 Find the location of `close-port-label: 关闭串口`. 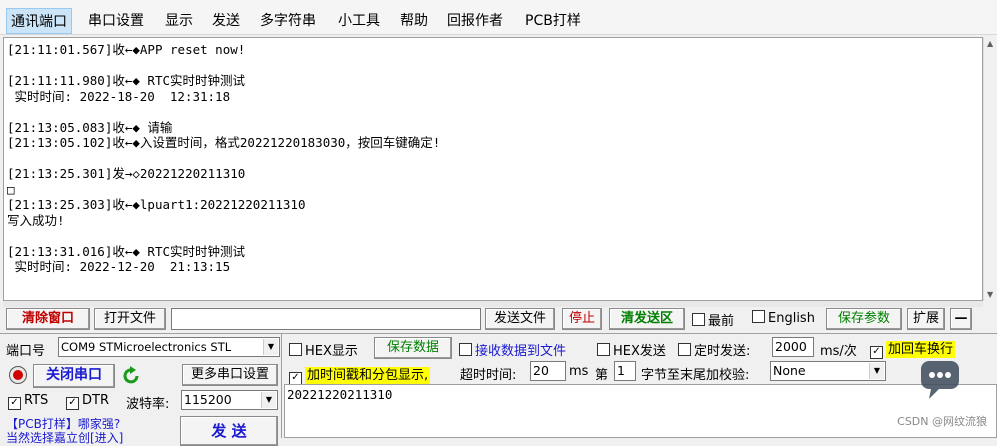

close-port-label: 关闭串口 is located at coordinates (74, 375).